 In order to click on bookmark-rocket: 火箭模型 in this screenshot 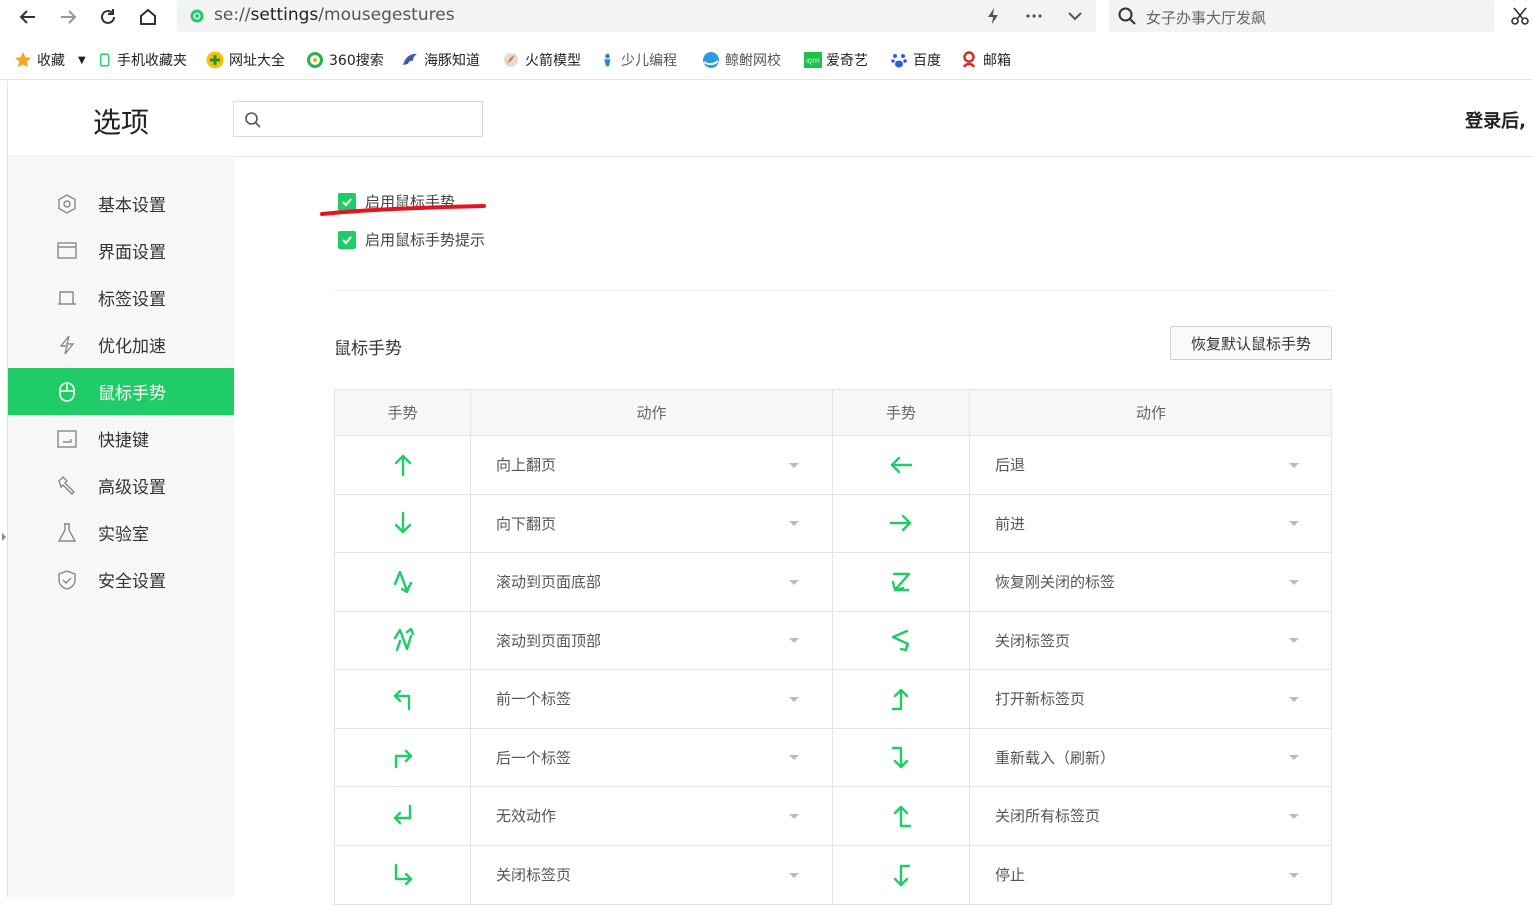, I will do `click(541, 60)`.